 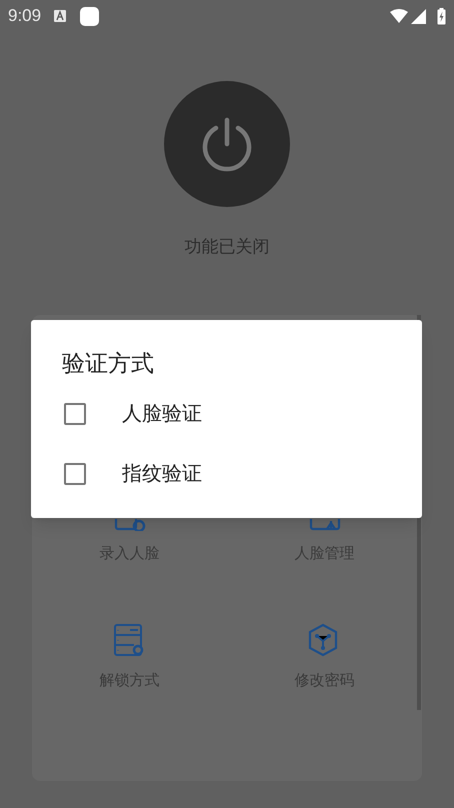 What do you see at coordinates (130, 525) in the screenshot?
I see `face-add-icon` at bounding box center [130, 525].